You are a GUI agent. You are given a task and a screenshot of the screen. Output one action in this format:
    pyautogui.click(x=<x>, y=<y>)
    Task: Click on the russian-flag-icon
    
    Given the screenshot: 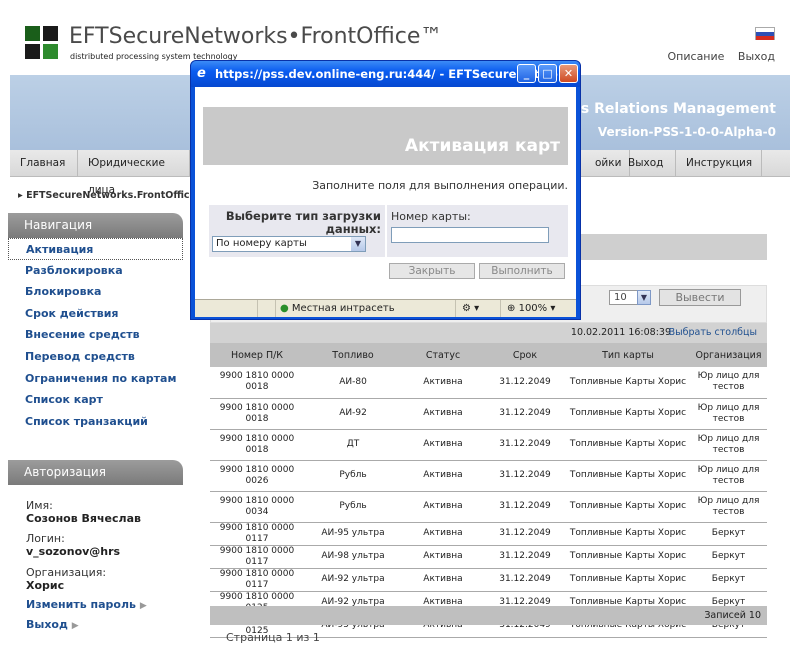 What is the action you would take?
    pyautogui.click(x=765, y=33)
    